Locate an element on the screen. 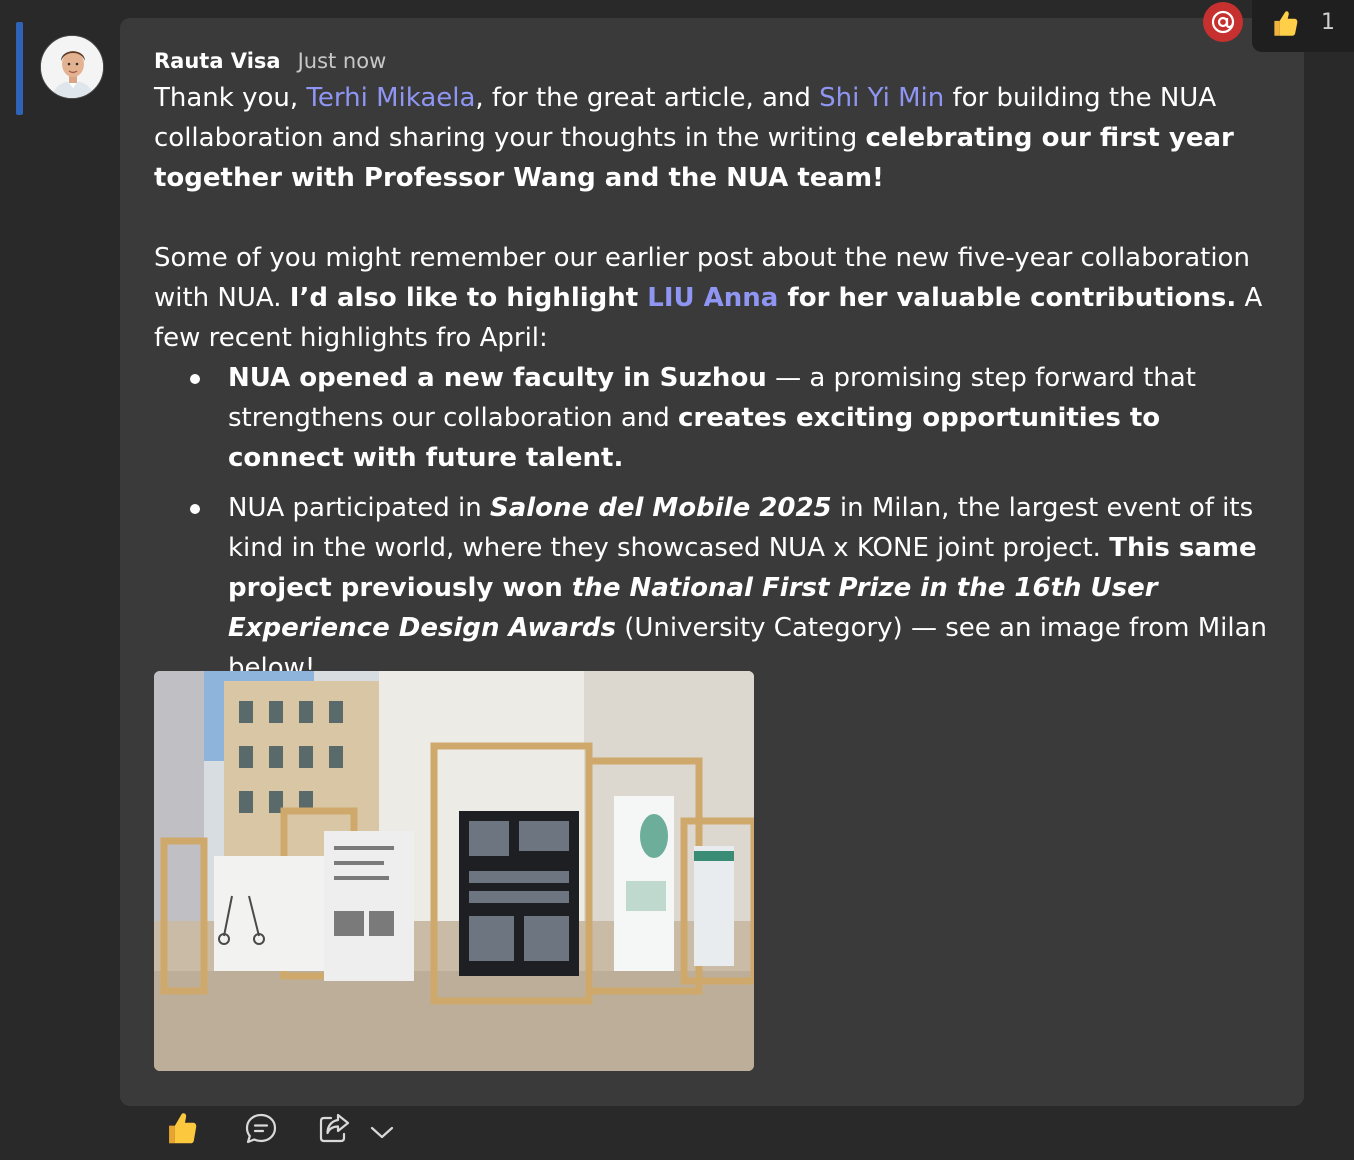 Image resolution: width=1354 pixels, height=1160 pixels. text-segment: , for the great article, and is located at coordinates (647, 98).